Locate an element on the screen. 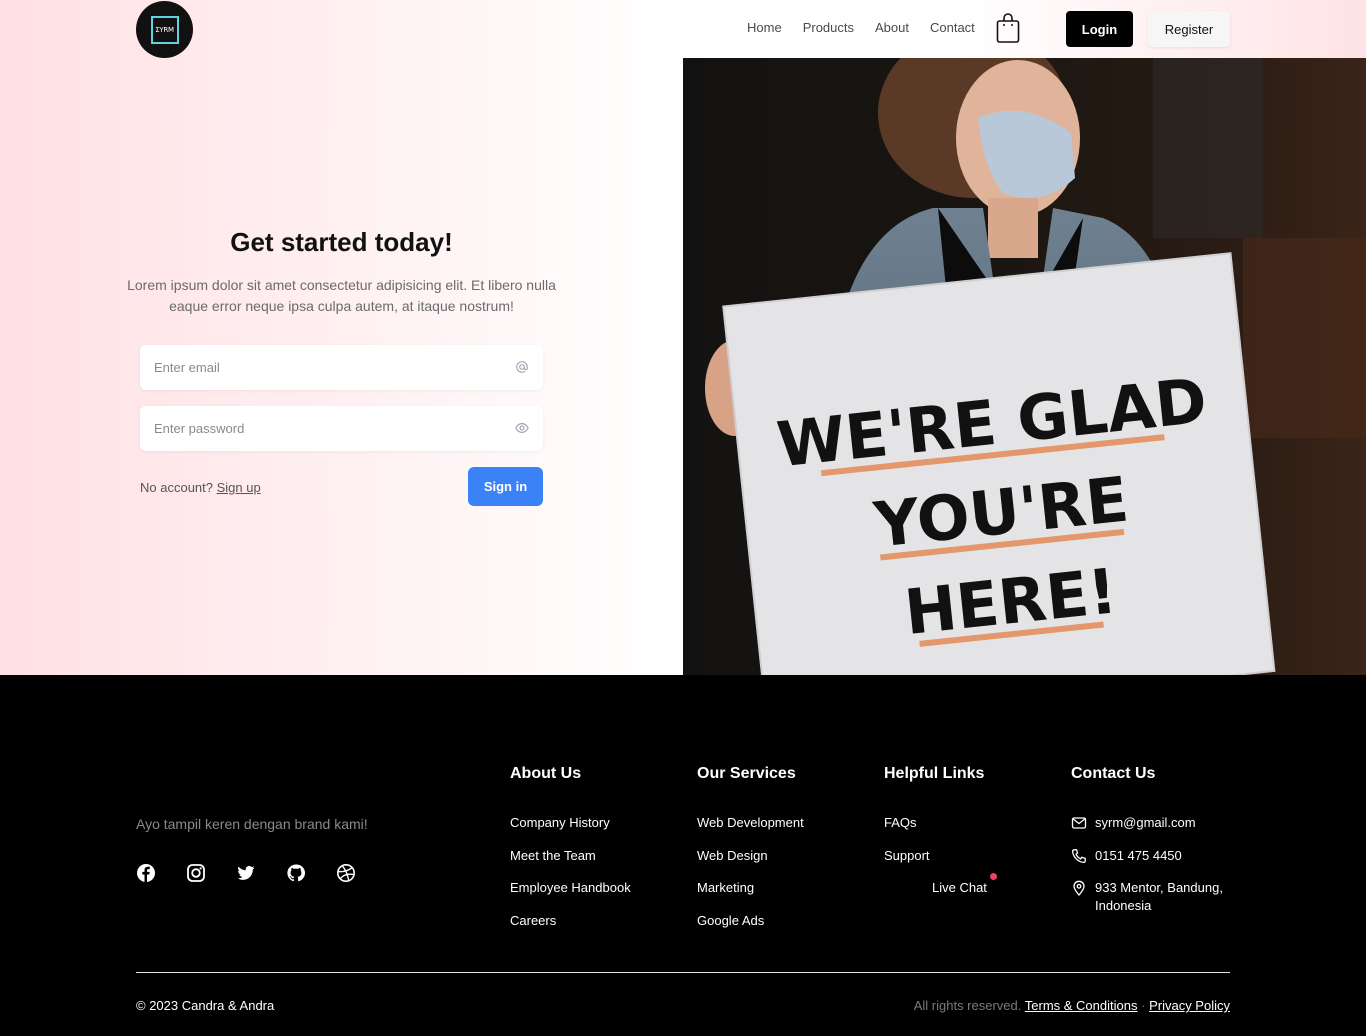 The width and height of the screenshot is (1366, 1036). logo: ΣΥRM is located at coordinates (164, 29).